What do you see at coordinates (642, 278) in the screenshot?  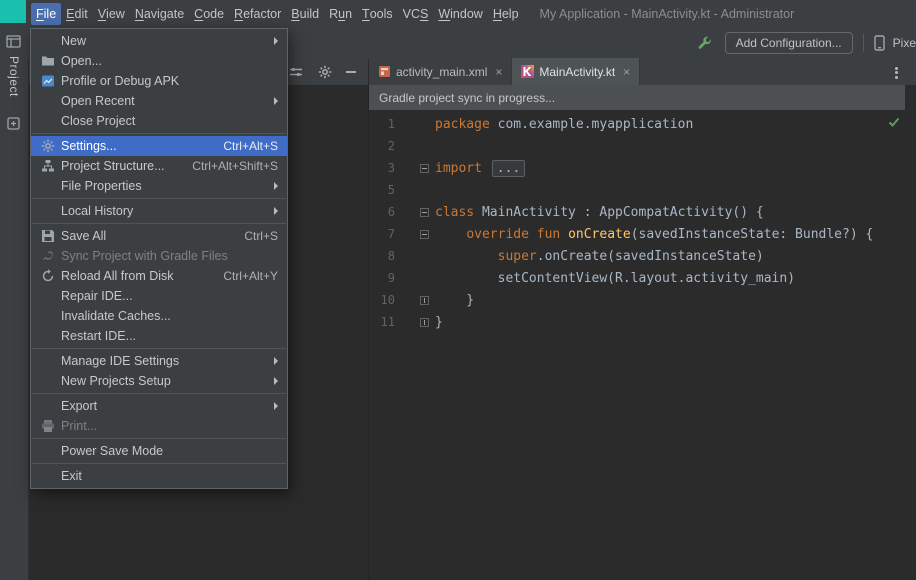 I see `code-line: 9 setContentView(R.layout.activity_main)` at bounding box center [642, 278].